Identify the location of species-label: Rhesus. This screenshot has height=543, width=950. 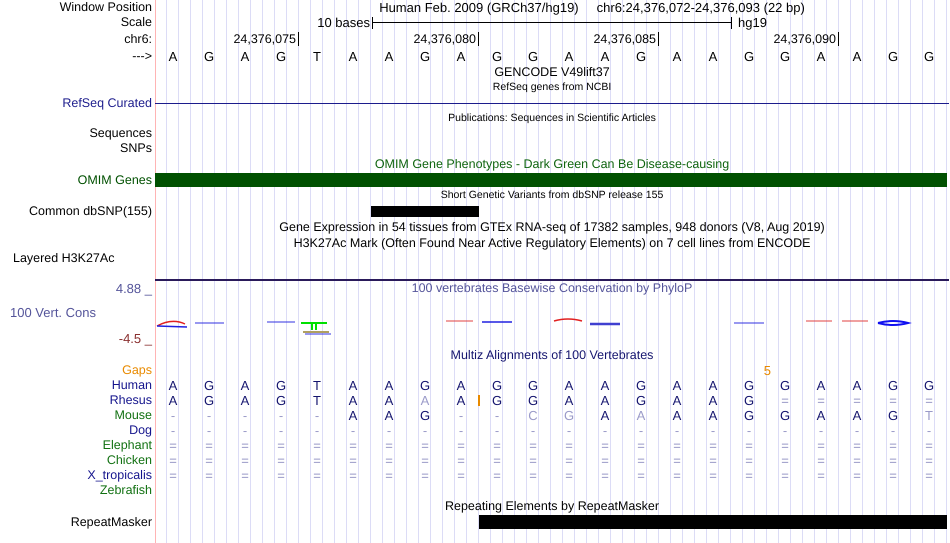
(131, 400).